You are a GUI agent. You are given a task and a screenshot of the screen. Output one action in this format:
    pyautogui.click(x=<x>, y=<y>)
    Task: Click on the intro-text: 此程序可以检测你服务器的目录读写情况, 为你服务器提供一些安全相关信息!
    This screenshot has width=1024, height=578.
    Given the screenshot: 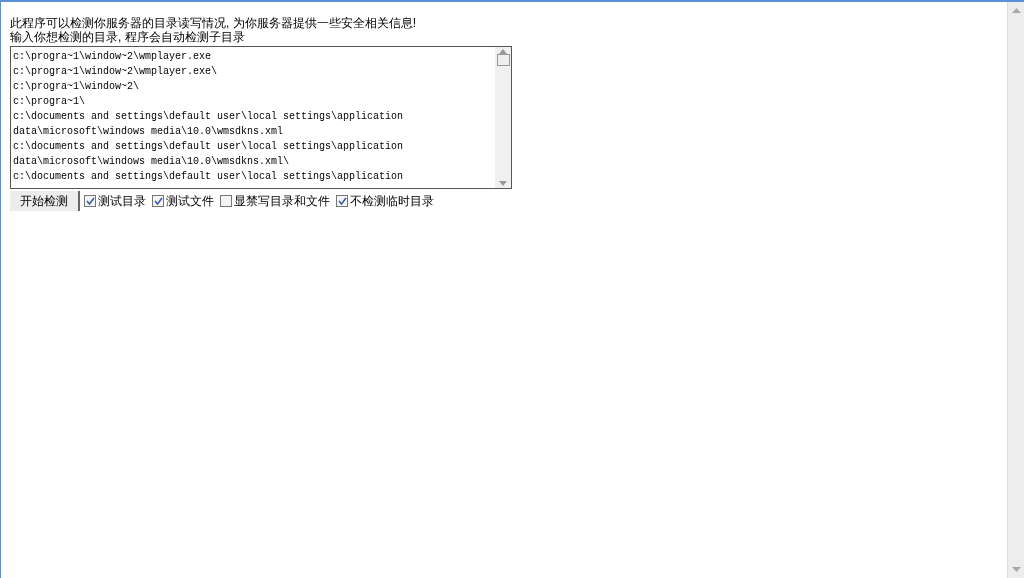 What is the action you would take?
    pyautogui.click(x=213, y=23)
    